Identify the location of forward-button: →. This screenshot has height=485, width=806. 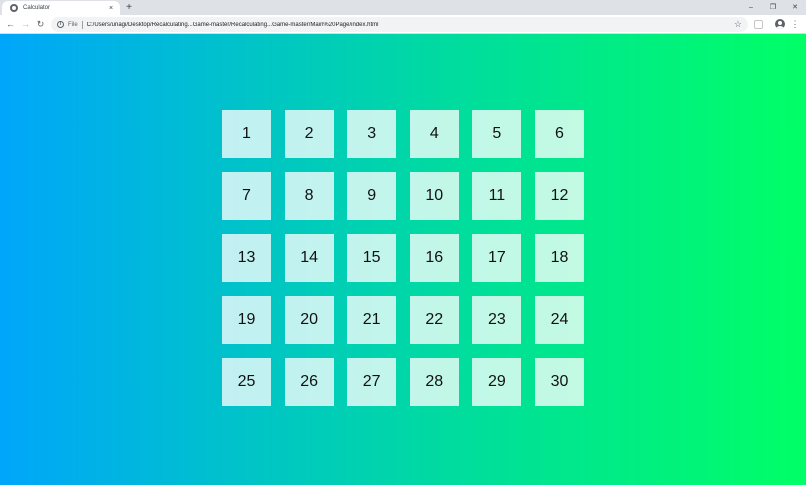
(25, 24).